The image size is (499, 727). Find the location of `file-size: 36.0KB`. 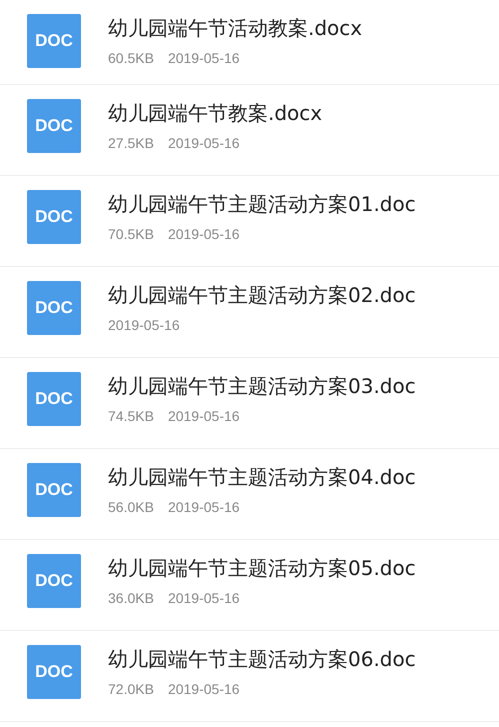

file-size: 36.0KB is located at coordinates (131, 598).